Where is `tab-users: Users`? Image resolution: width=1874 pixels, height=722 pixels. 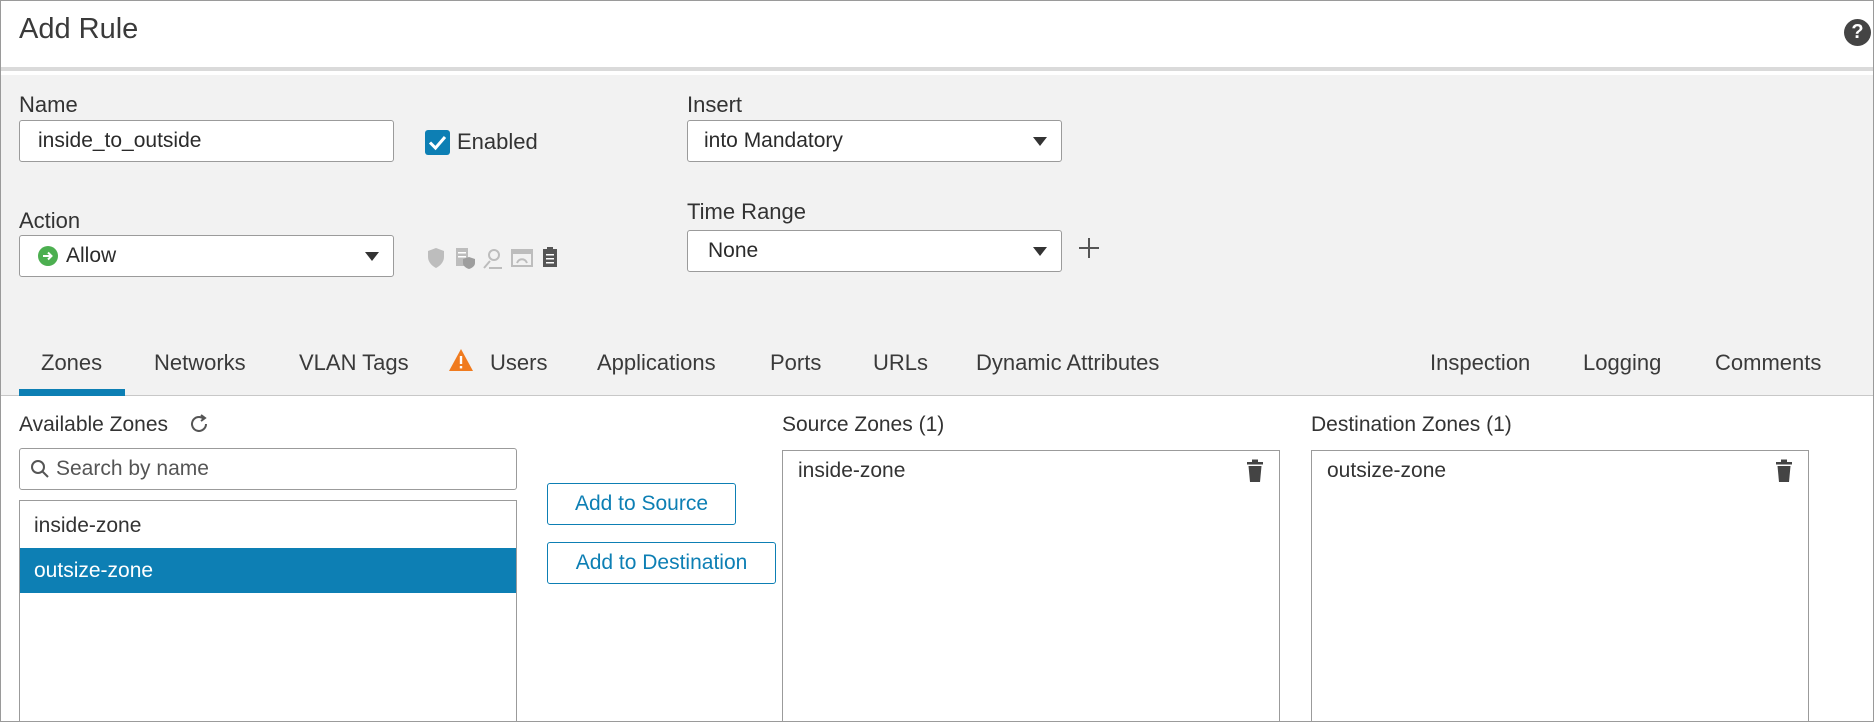 tab-users: Users is located at coordinates (518, 363).